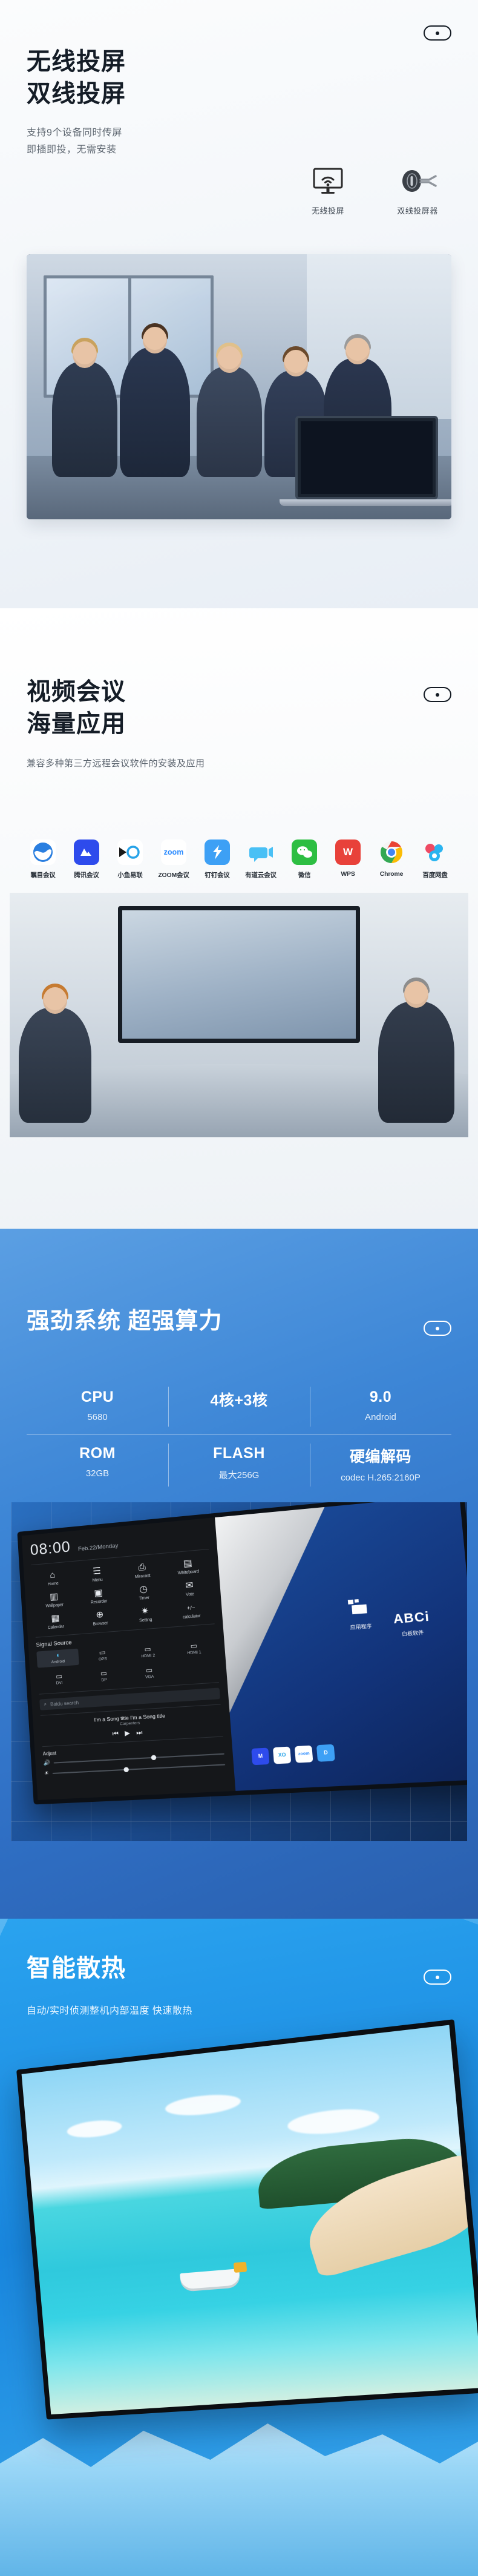 This screenshot has height=2576, width=478. Describe the element at coordinates (435, 852) in the screenshot. I see `baidu-pan-icon` at that location.